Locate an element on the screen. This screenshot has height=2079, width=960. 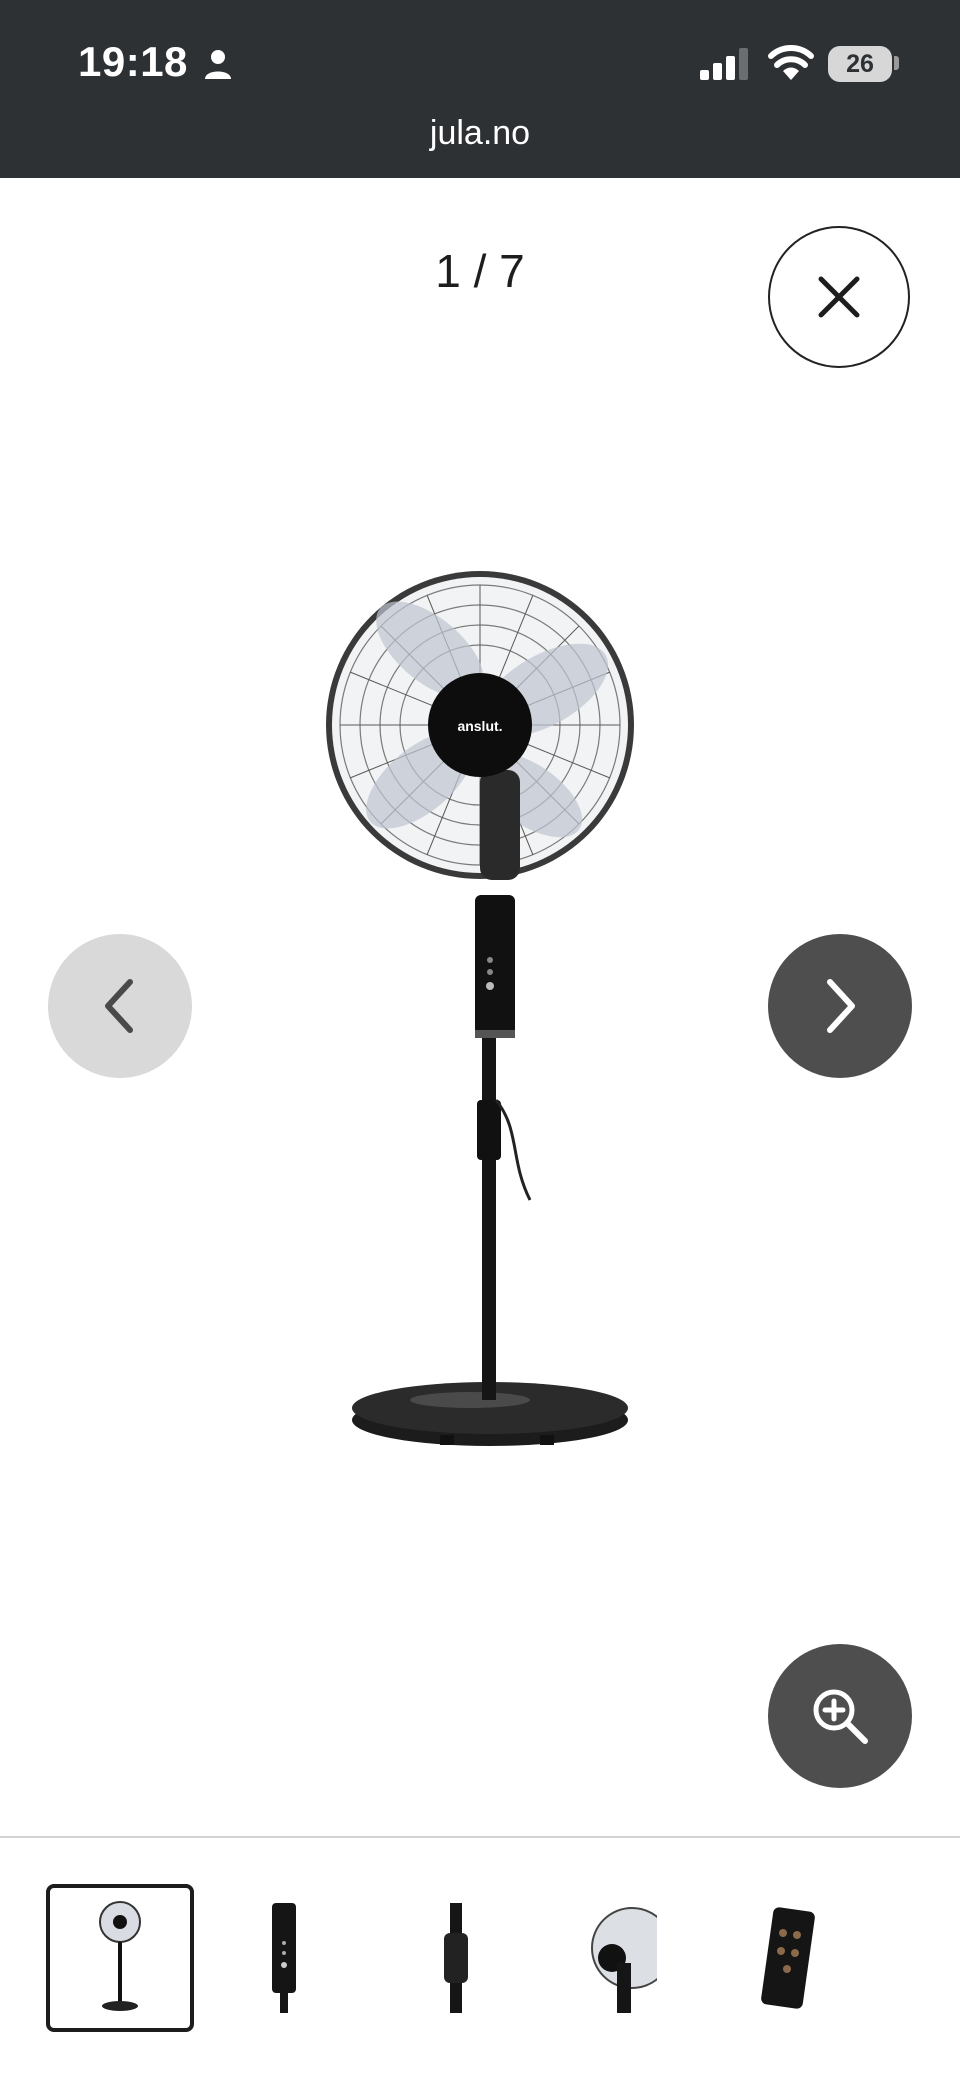
zoom-in-icon is located at coordinates (840, 1716).